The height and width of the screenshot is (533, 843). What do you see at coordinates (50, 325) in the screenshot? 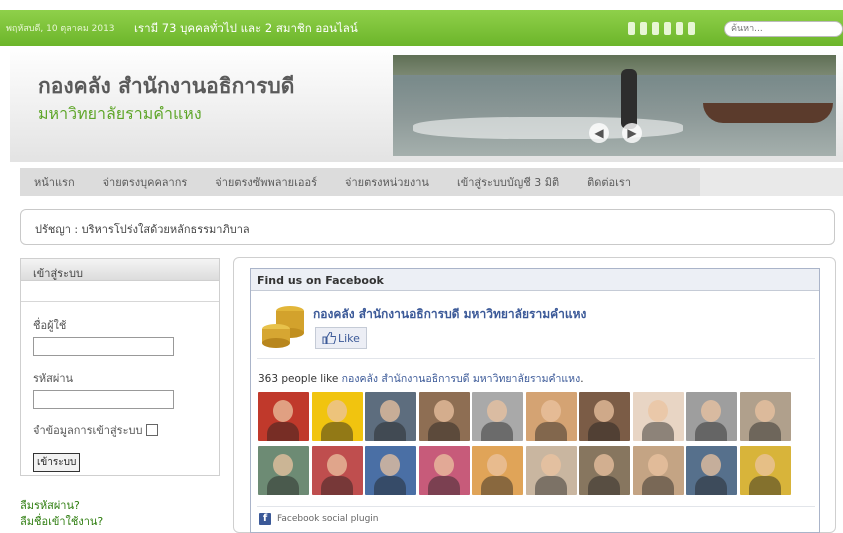
I see `username-label: ชื่อผู้ใช้` at bounding box center [50, 325].